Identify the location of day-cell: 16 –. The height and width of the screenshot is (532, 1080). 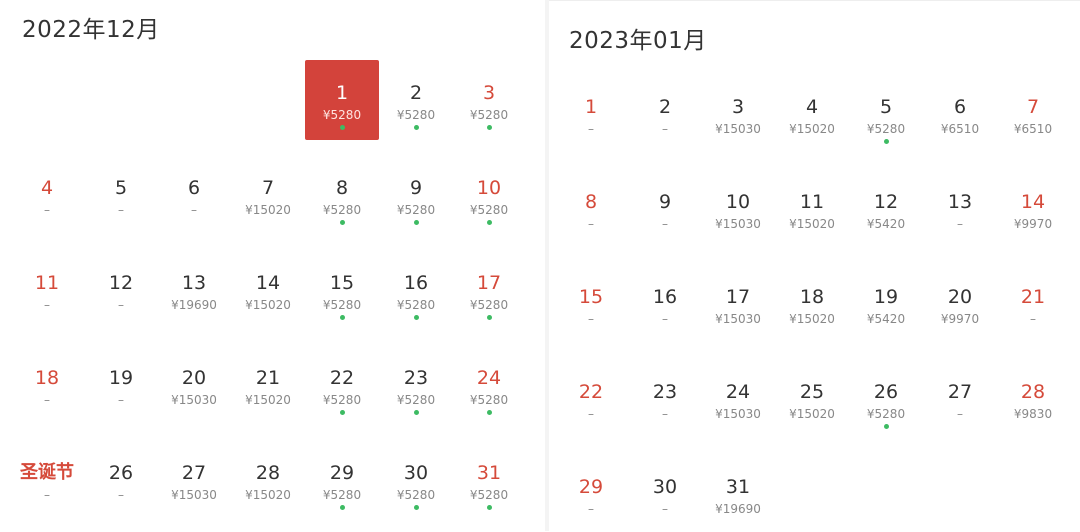
(665, 304).